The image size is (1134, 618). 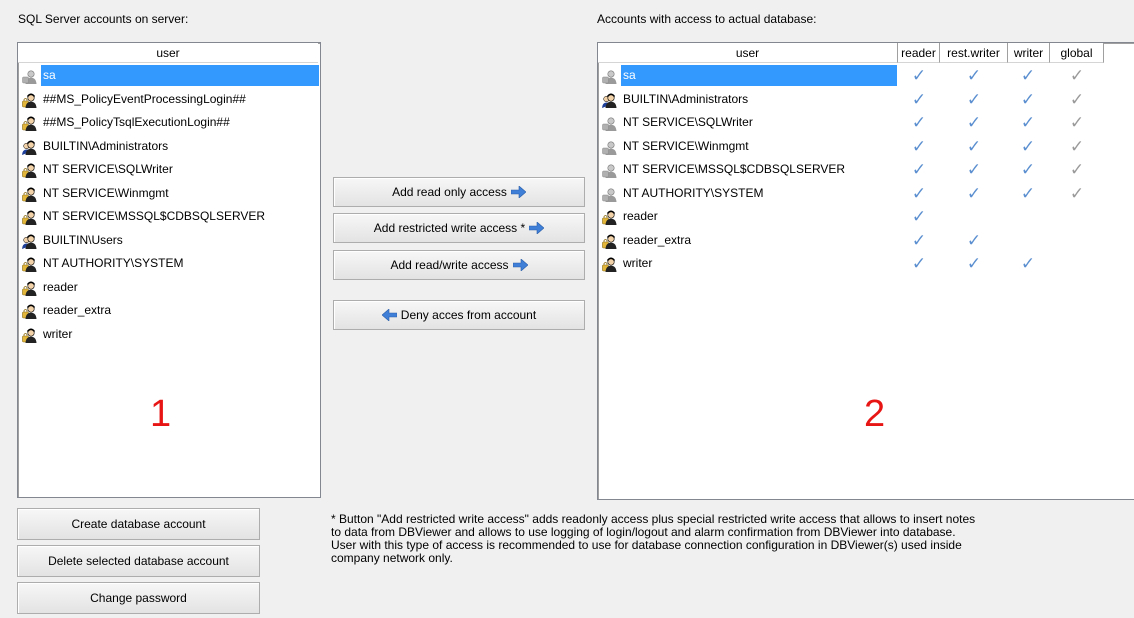 I want to click on server-account-name: NT SERVICE\Winmgmt, so click(x=106, y=192).